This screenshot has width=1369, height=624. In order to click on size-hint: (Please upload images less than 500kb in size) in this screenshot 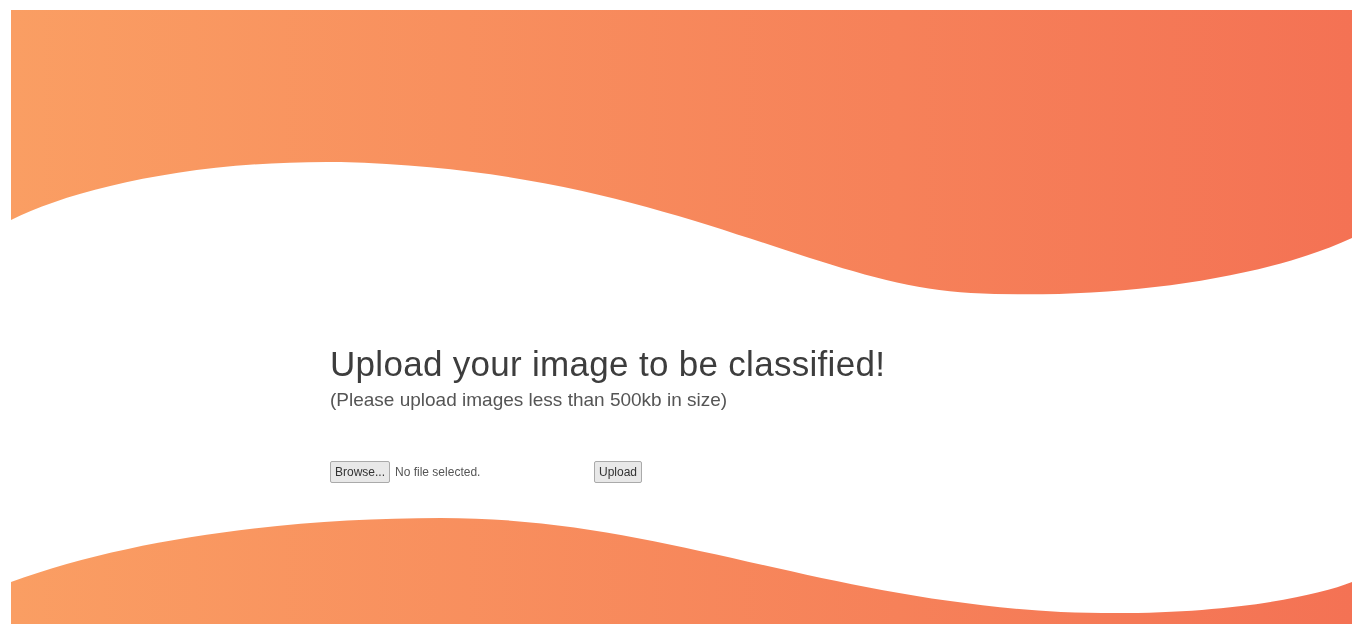, I will do `click(529, 400)`.